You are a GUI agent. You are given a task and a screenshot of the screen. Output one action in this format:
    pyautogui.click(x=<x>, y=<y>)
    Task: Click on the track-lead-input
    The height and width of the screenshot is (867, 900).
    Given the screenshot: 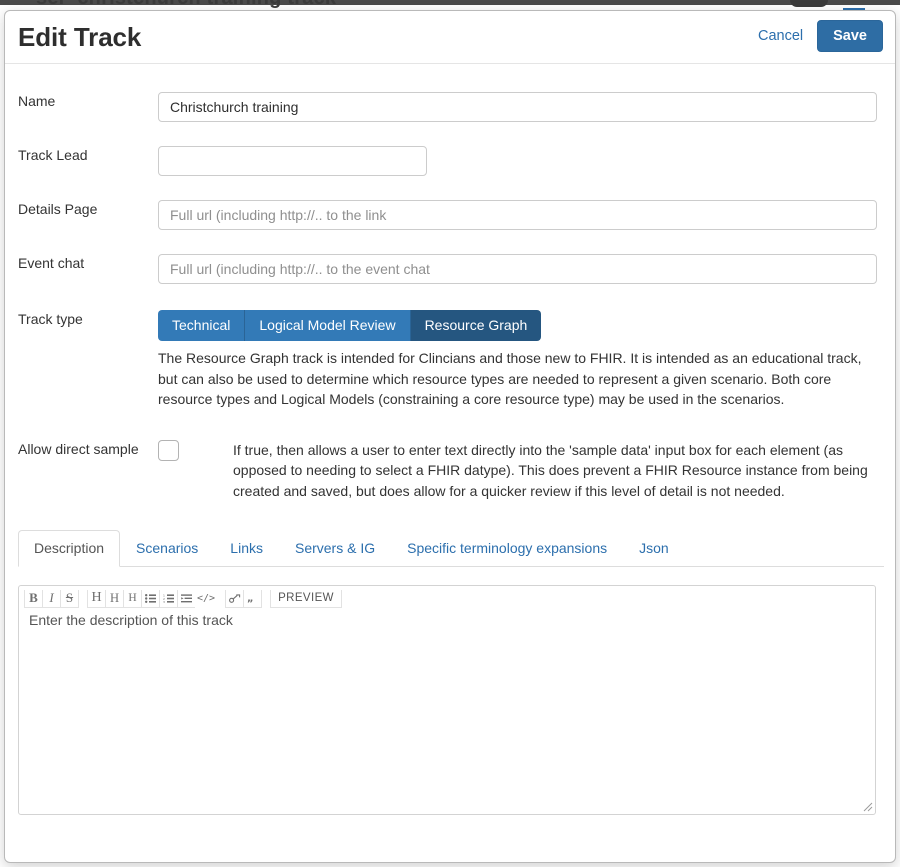 What is the action you would take?
    pyautogui.click(x=292, y=161)
    